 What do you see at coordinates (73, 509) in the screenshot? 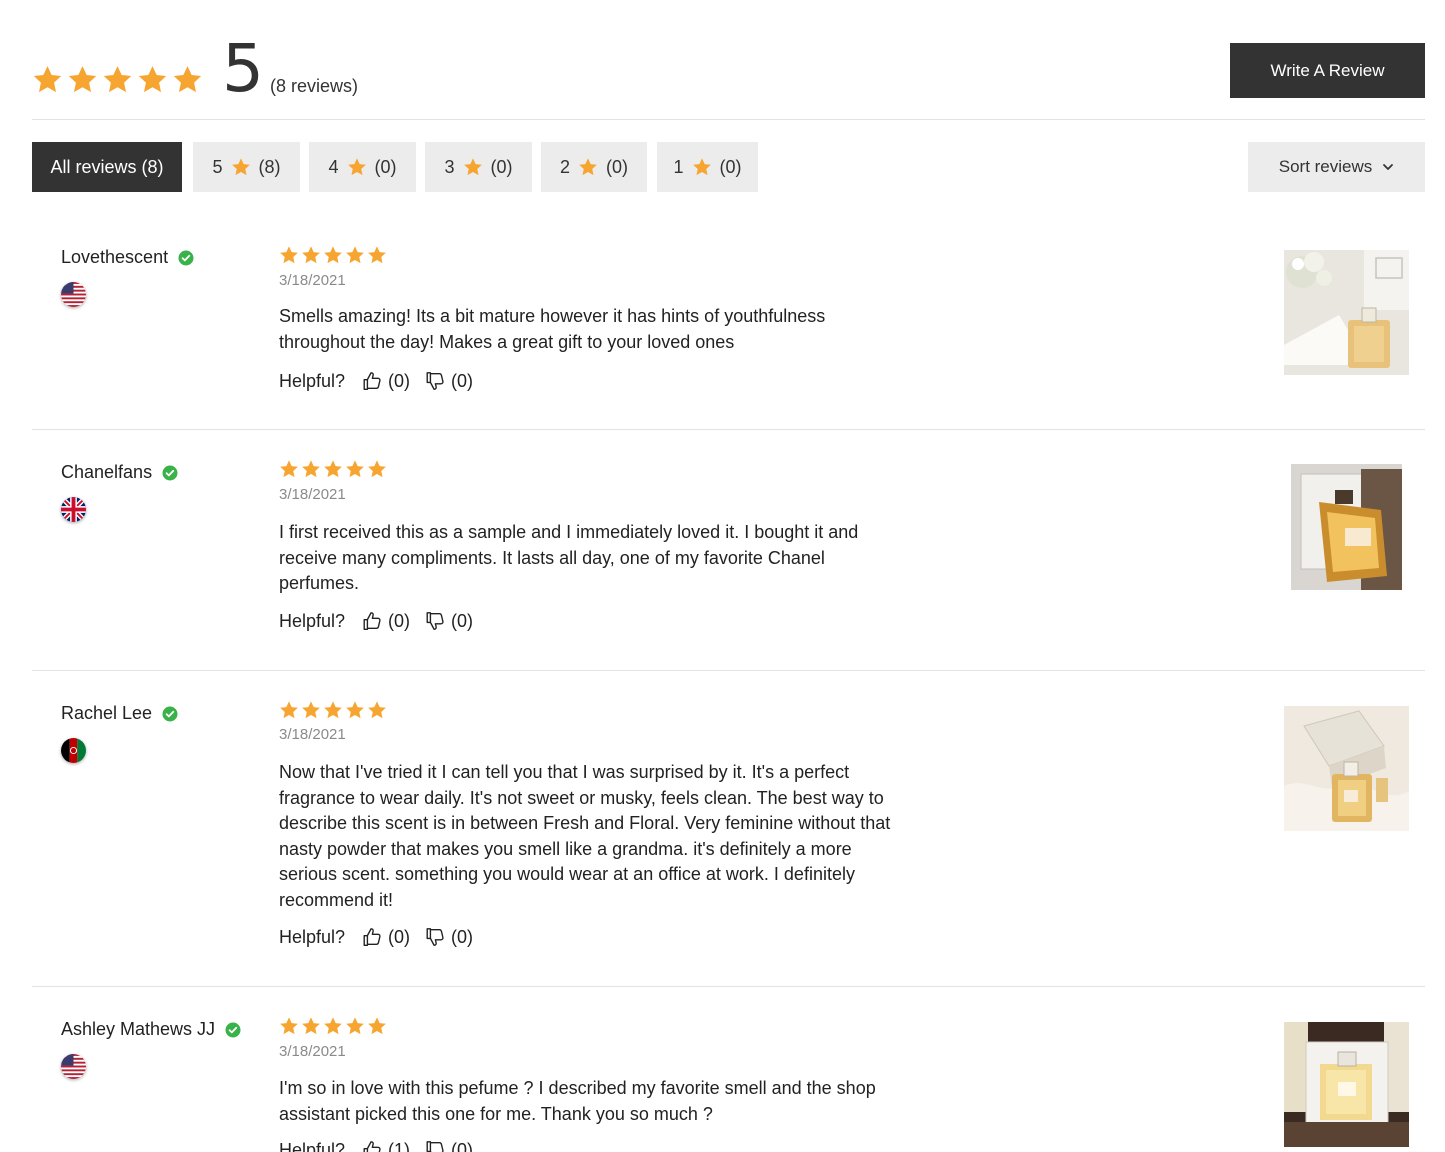
I see `united-kingdom-flag-icon` at bounding box center [73, 509].